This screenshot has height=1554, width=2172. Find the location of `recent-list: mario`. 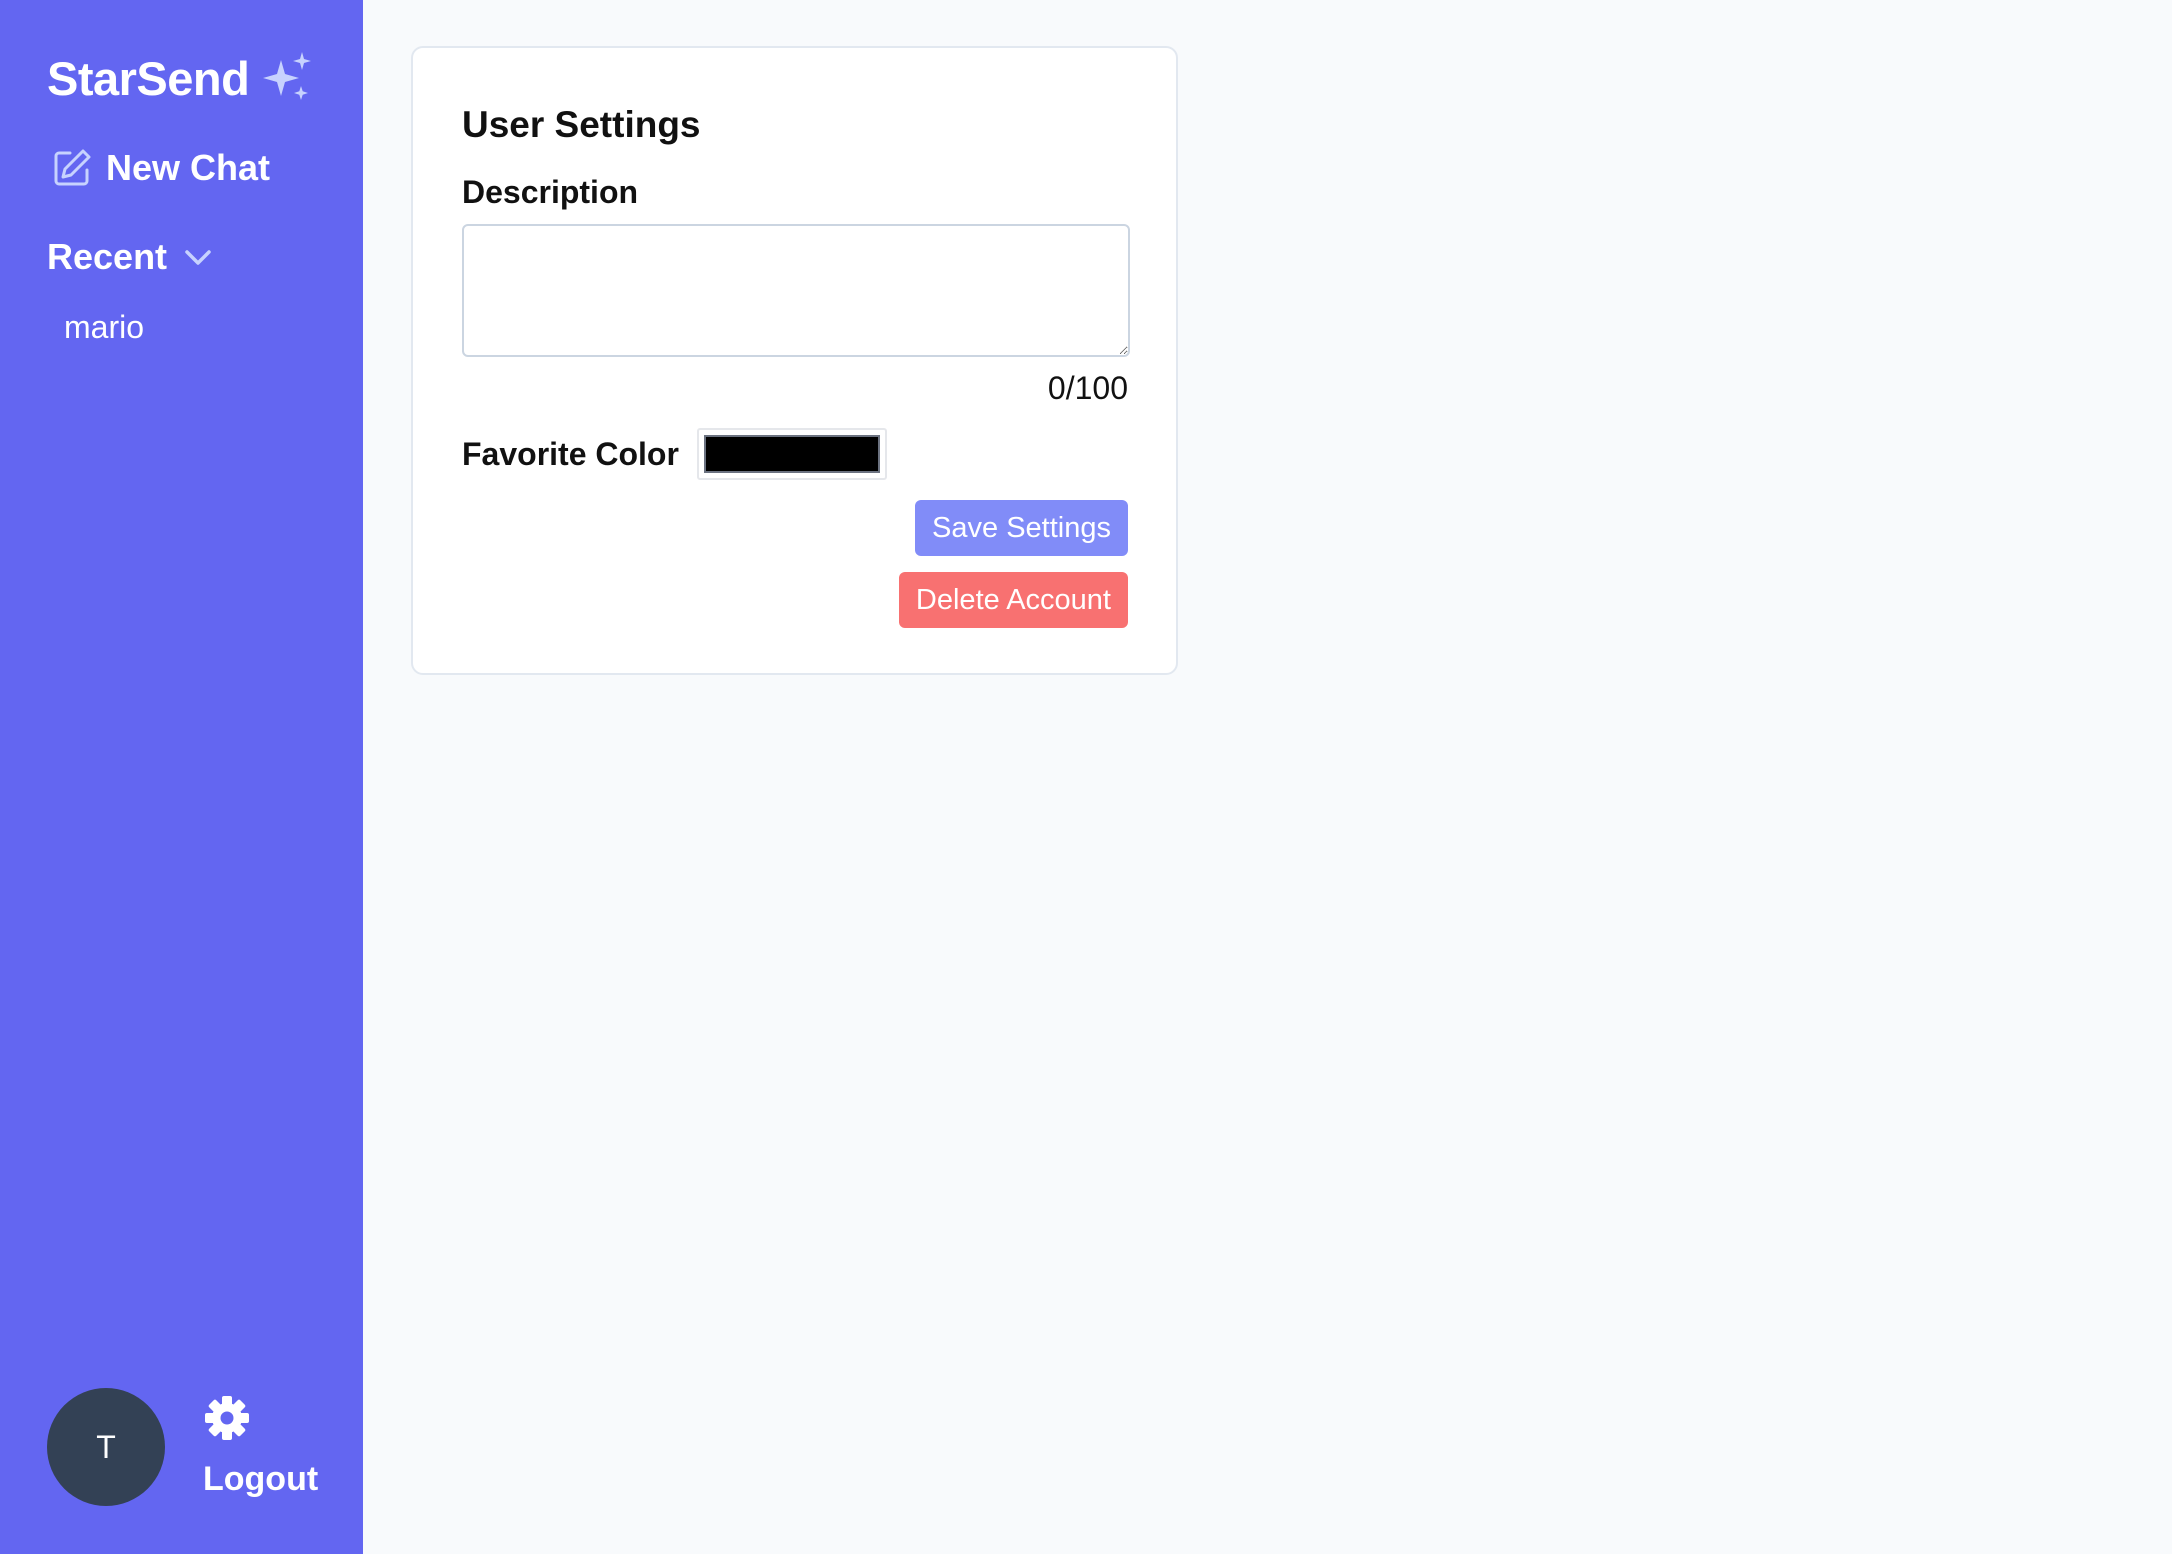

recent-list: mario is located at coordinates (104, 327).